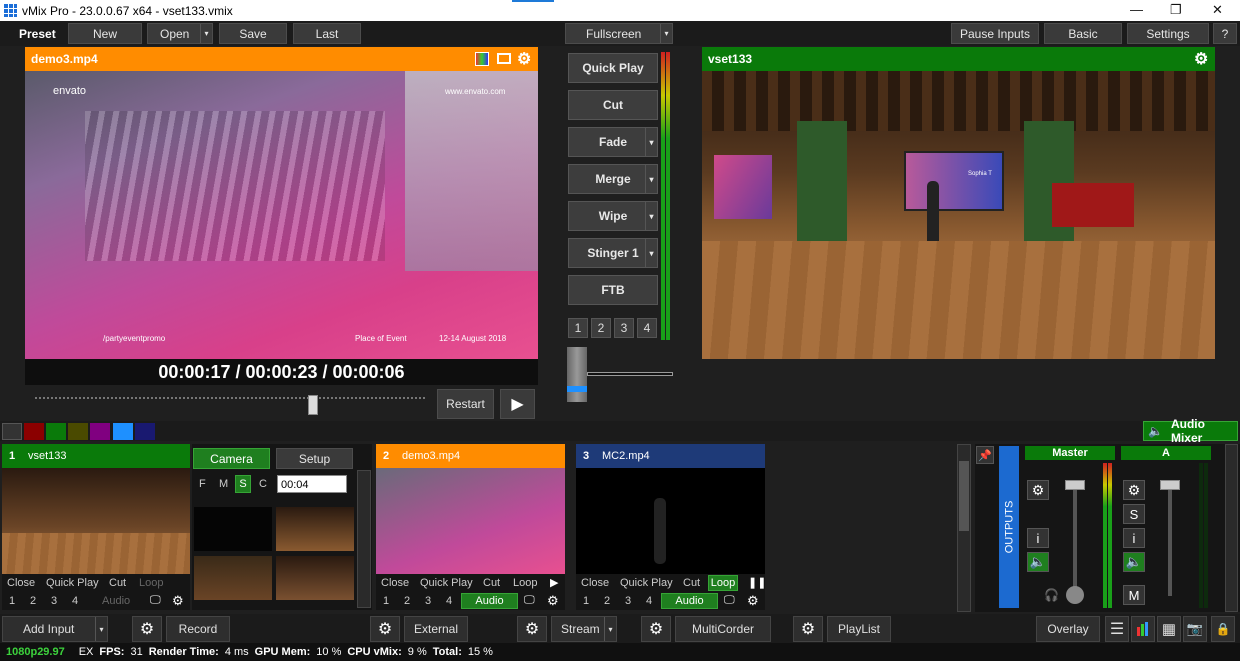 The image size is (1240, 661). Describe the element at coordinates (116, 601) in the screenshot. I see `audio-button-1: Audio` at that location.